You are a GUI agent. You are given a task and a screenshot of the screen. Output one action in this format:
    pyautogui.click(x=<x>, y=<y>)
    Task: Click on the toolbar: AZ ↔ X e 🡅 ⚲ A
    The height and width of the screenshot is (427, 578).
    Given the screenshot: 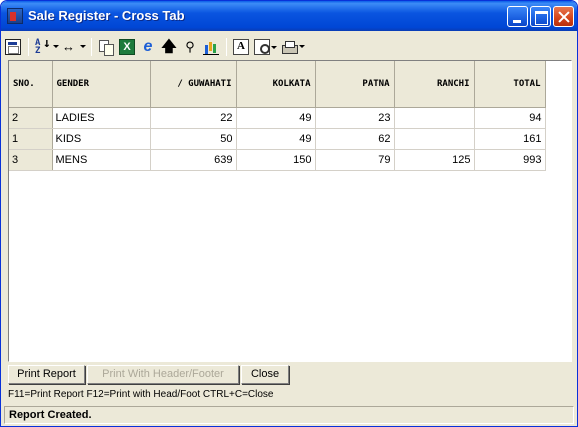 What is the action you would take?
    pyautogui.click(x=290, y=47)
    